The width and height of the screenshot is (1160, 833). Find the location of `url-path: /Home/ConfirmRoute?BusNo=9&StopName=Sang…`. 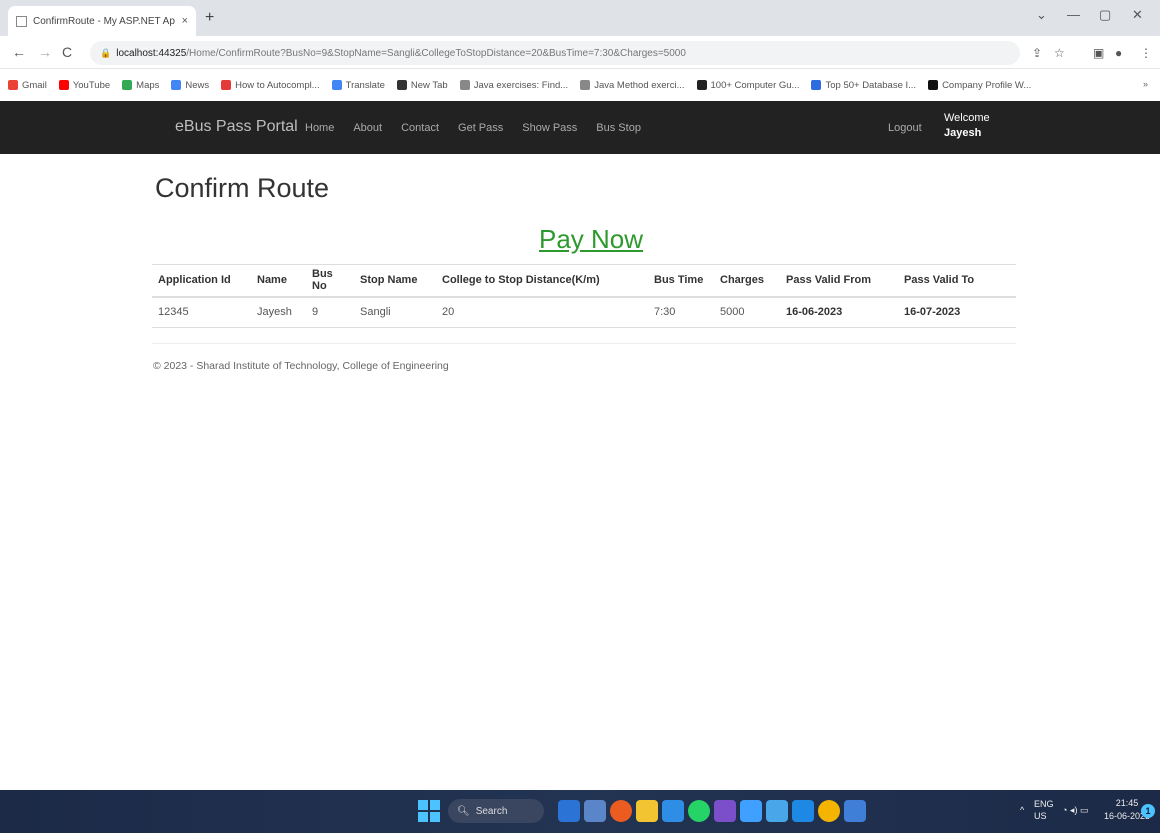

url-path: /Home/ConfirmRoute?BusNo=9&StopName=Sang… is located at coordinates (436, 53).